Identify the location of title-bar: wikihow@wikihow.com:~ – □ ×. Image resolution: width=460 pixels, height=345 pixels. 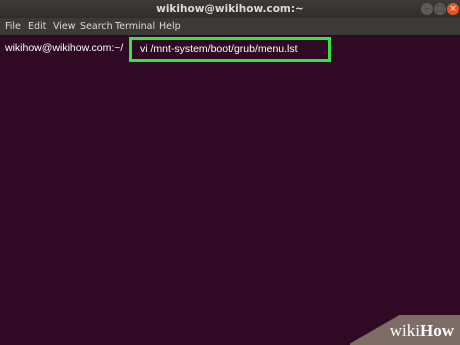
(230, 9).